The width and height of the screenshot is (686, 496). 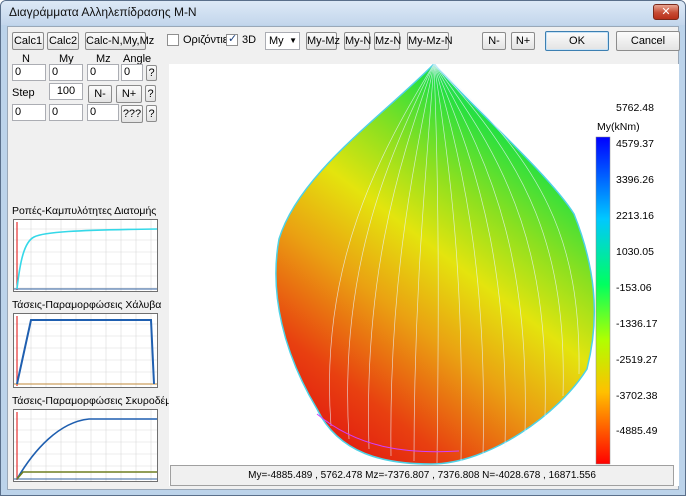 I want to click on axis-select: My ▼, so click(x=282, y=41).